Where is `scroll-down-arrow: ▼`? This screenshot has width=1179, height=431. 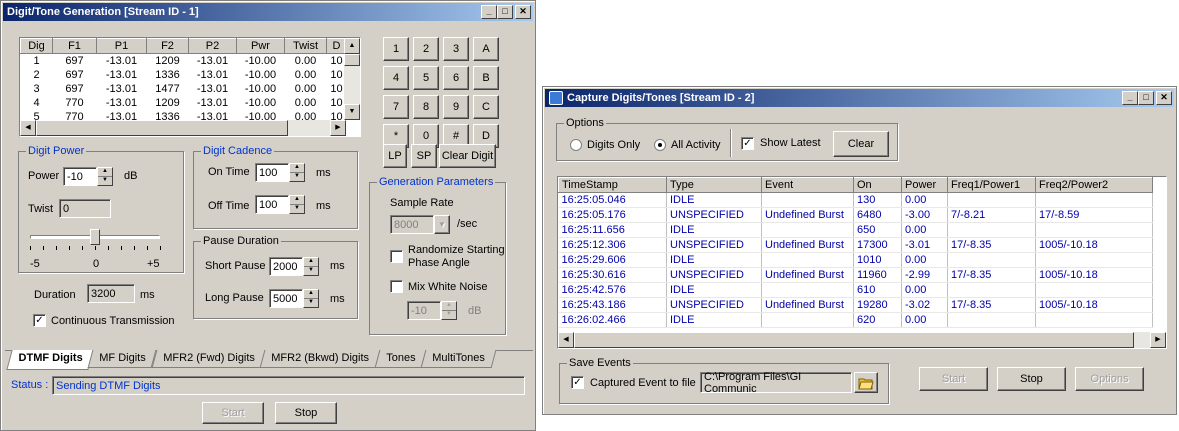 scroll-down-arrow: ▼ is located at coordinates (352, 112).